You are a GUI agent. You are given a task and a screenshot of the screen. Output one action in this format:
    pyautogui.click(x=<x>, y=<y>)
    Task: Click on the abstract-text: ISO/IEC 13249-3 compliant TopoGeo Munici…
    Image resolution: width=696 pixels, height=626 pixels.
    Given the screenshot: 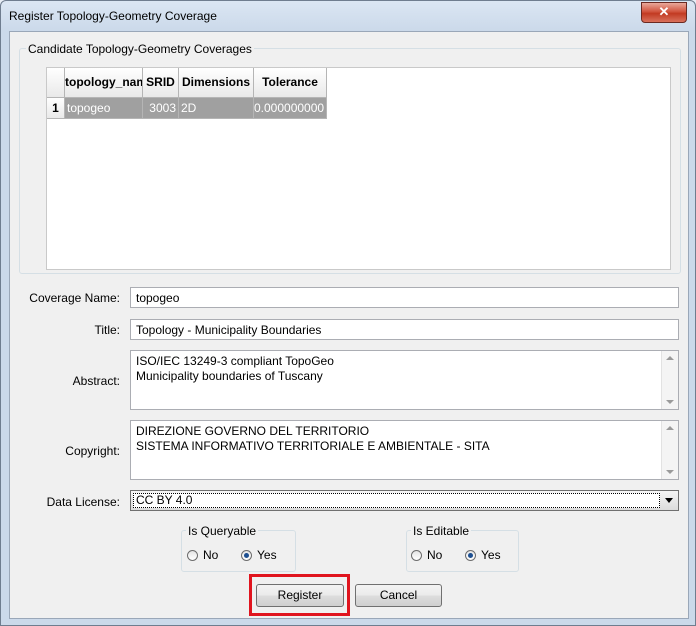 What is the action you would take?
    pyautogui.click(x=235, y=368)
    